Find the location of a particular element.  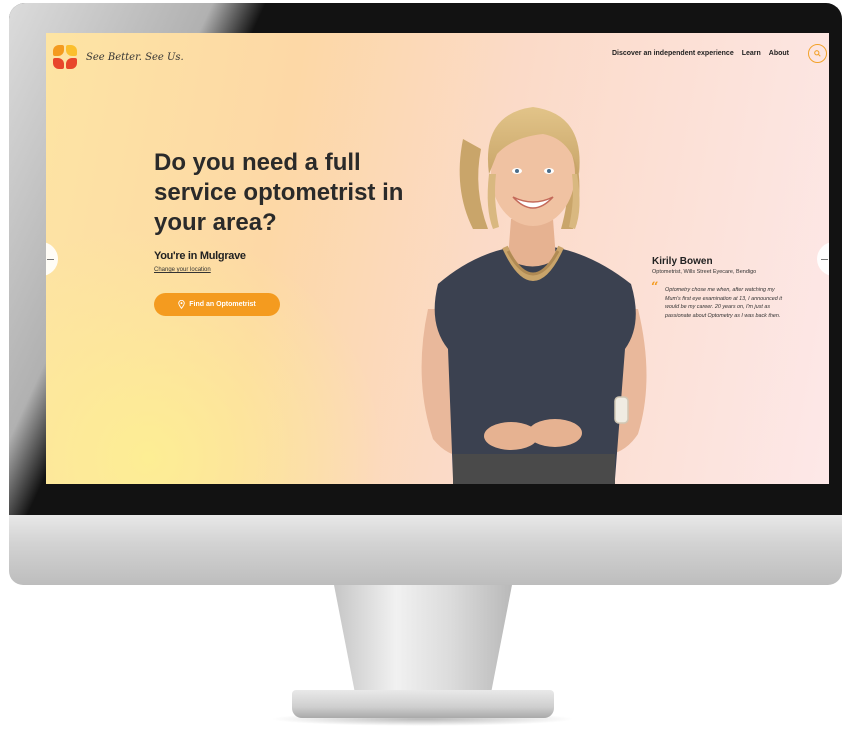

location-pin-icon is located at coordinates (181, 304).